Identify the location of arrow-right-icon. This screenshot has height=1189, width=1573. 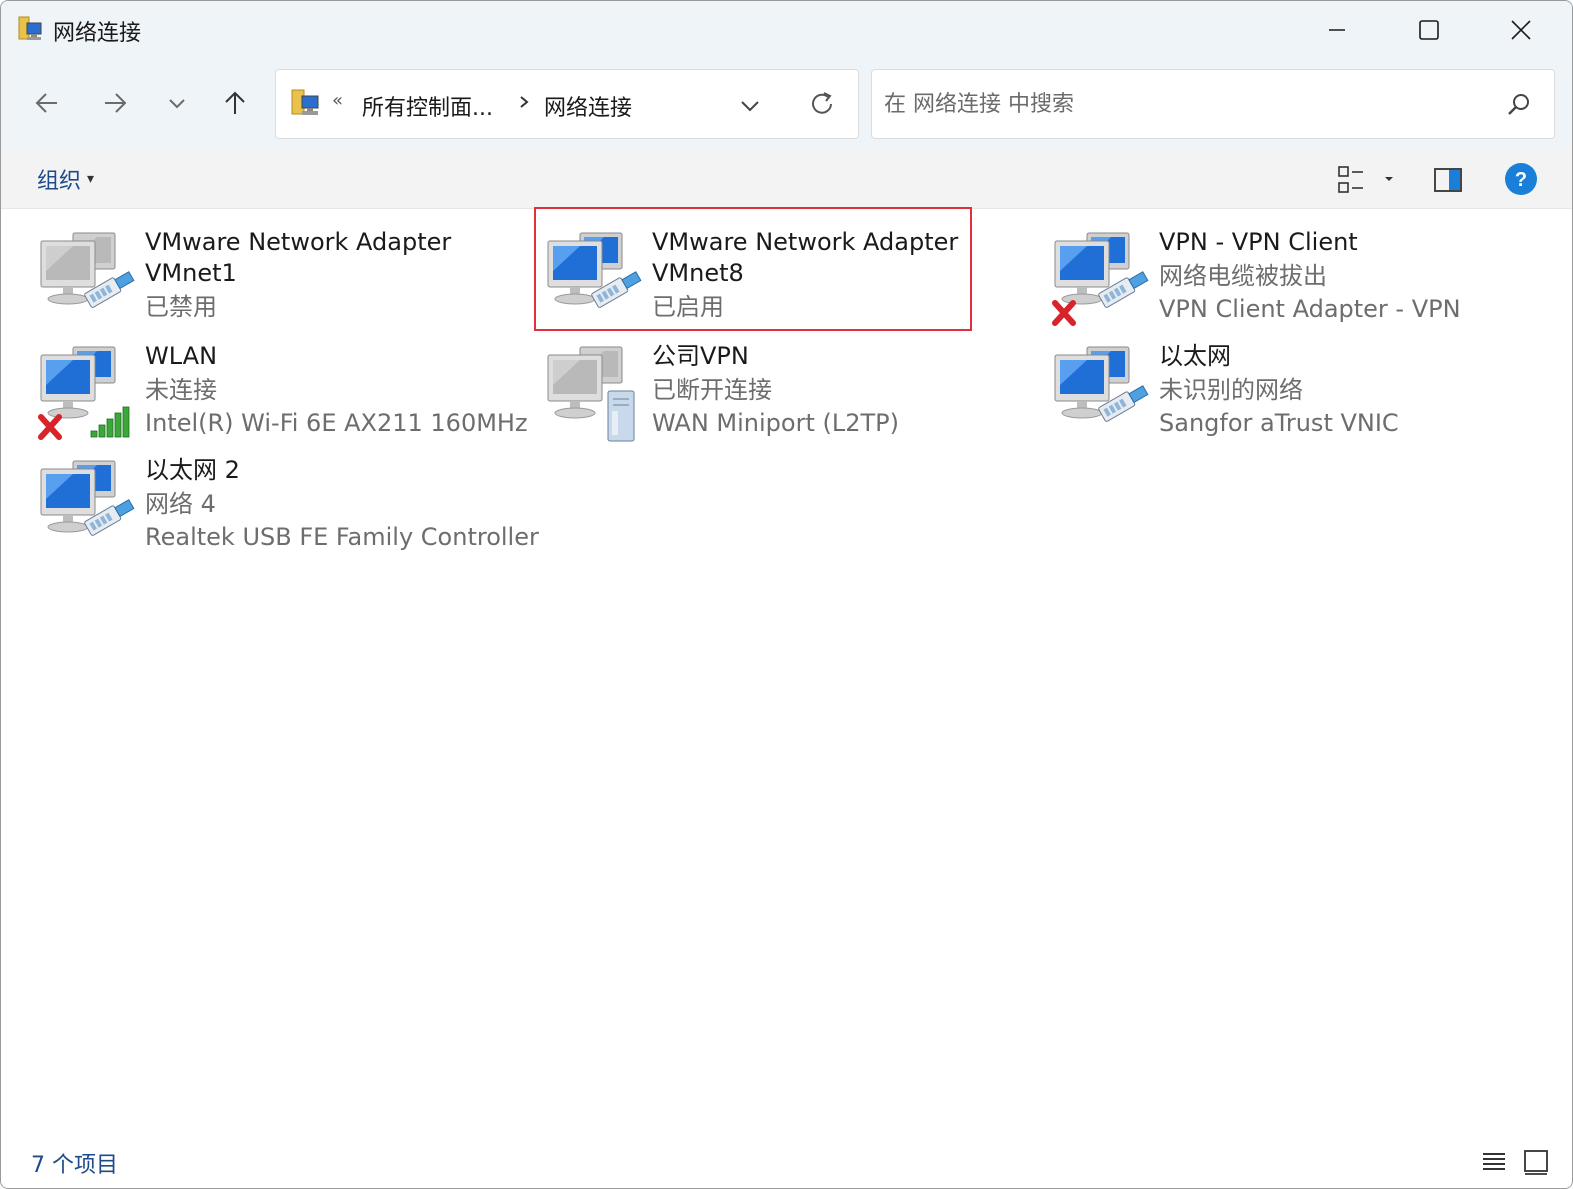
(116, 103).